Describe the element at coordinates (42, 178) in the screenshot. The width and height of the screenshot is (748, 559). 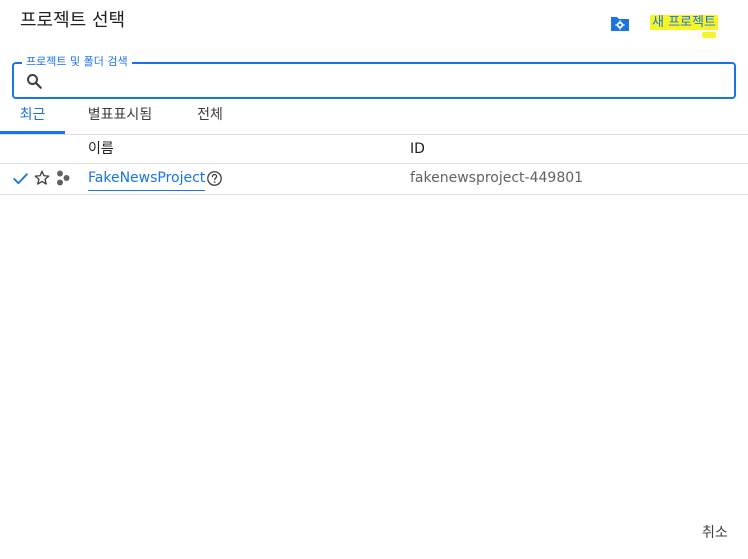
I see `star-icon` at that location.